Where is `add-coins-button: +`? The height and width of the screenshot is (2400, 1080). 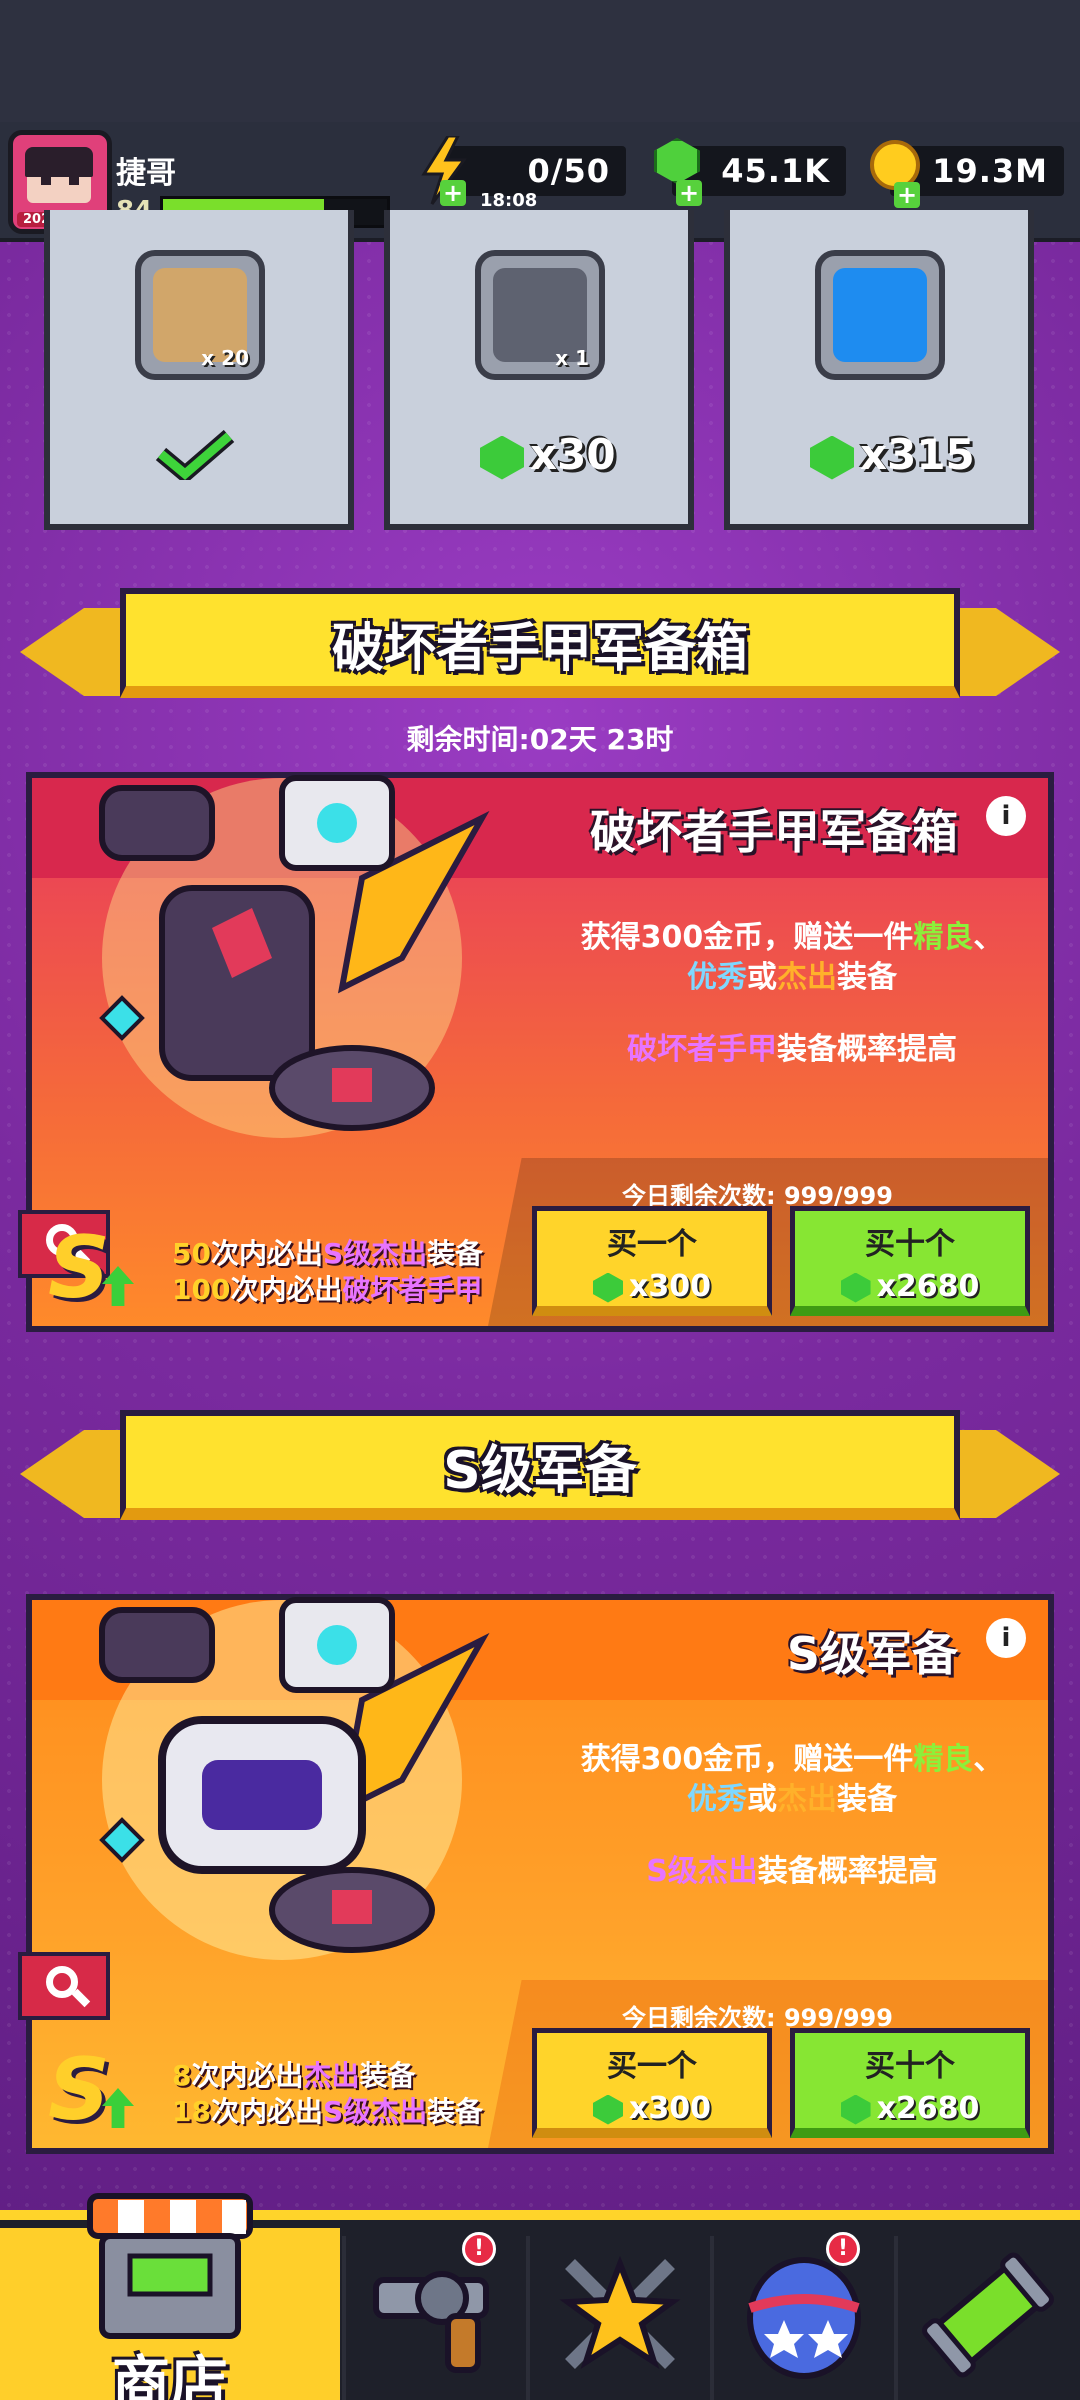
add-coins-button: + is located at coordinates (907, 195).